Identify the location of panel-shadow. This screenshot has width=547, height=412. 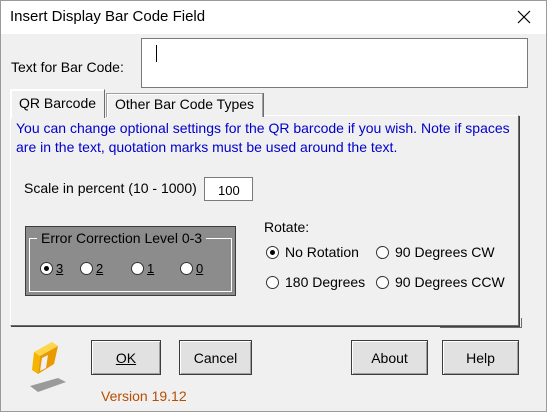
(481, 323).